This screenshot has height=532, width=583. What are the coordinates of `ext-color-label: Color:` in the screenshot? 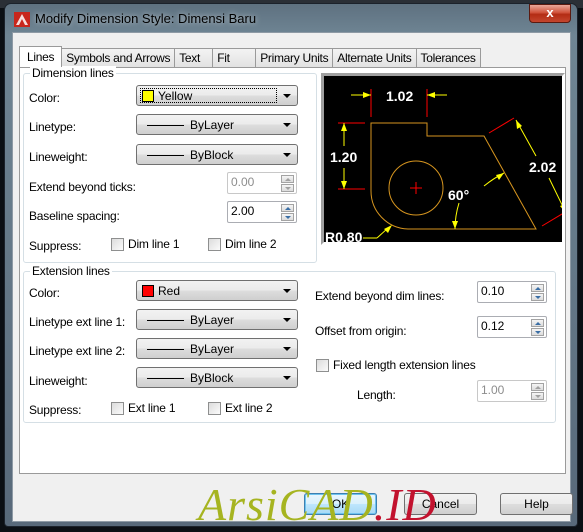 It's located at (44, 293).